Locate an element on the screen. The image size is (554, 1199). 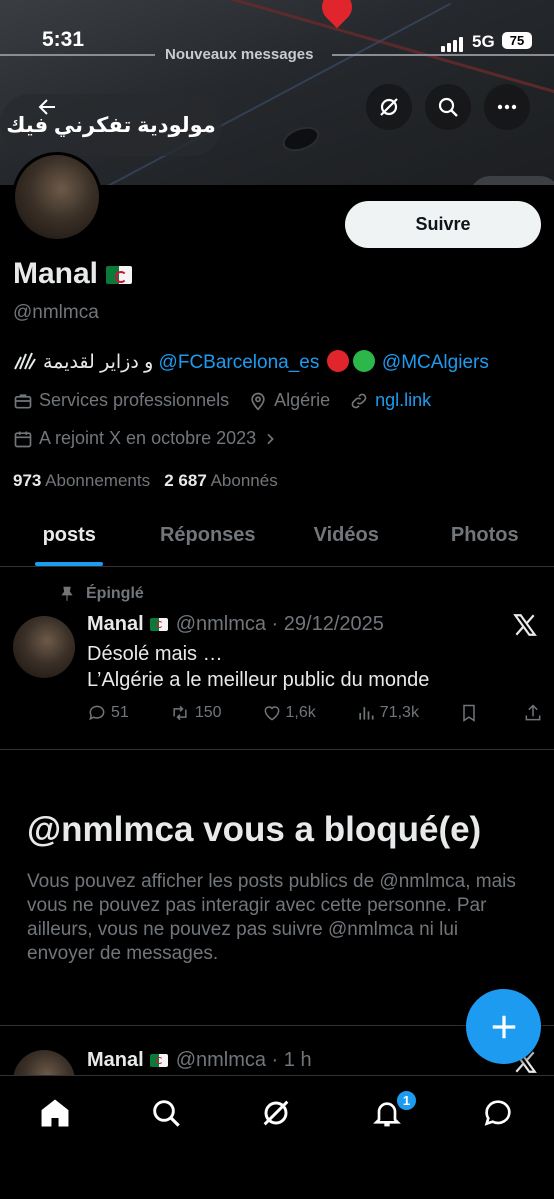
repost-count: 150 is located at coordinates (208, 712).